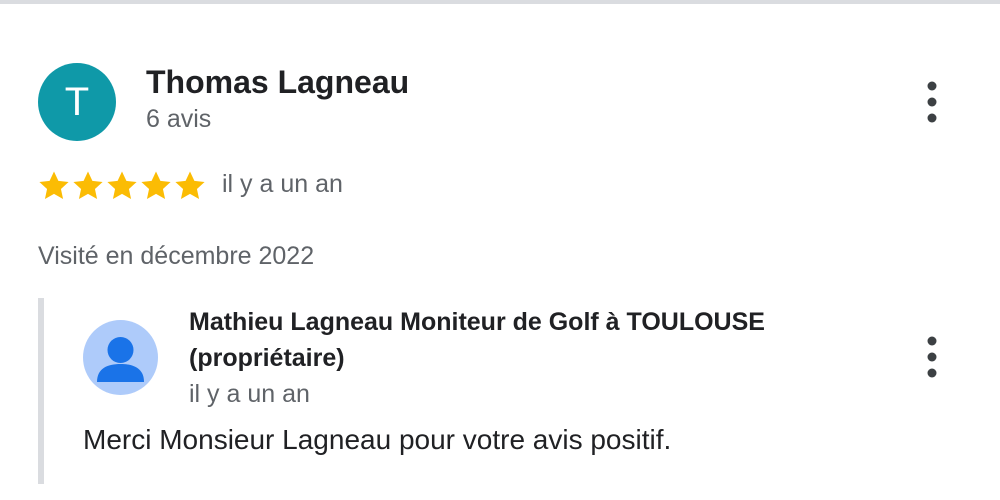 This screenshot has width=1000, height=500. I want to click on reply-time: il y a un an, so click(249, 394).